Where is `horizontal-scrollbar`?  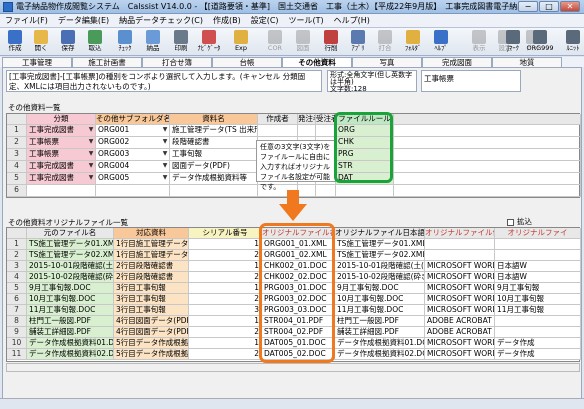
horizontal-scrollbar is located at coordinates (293, 367).